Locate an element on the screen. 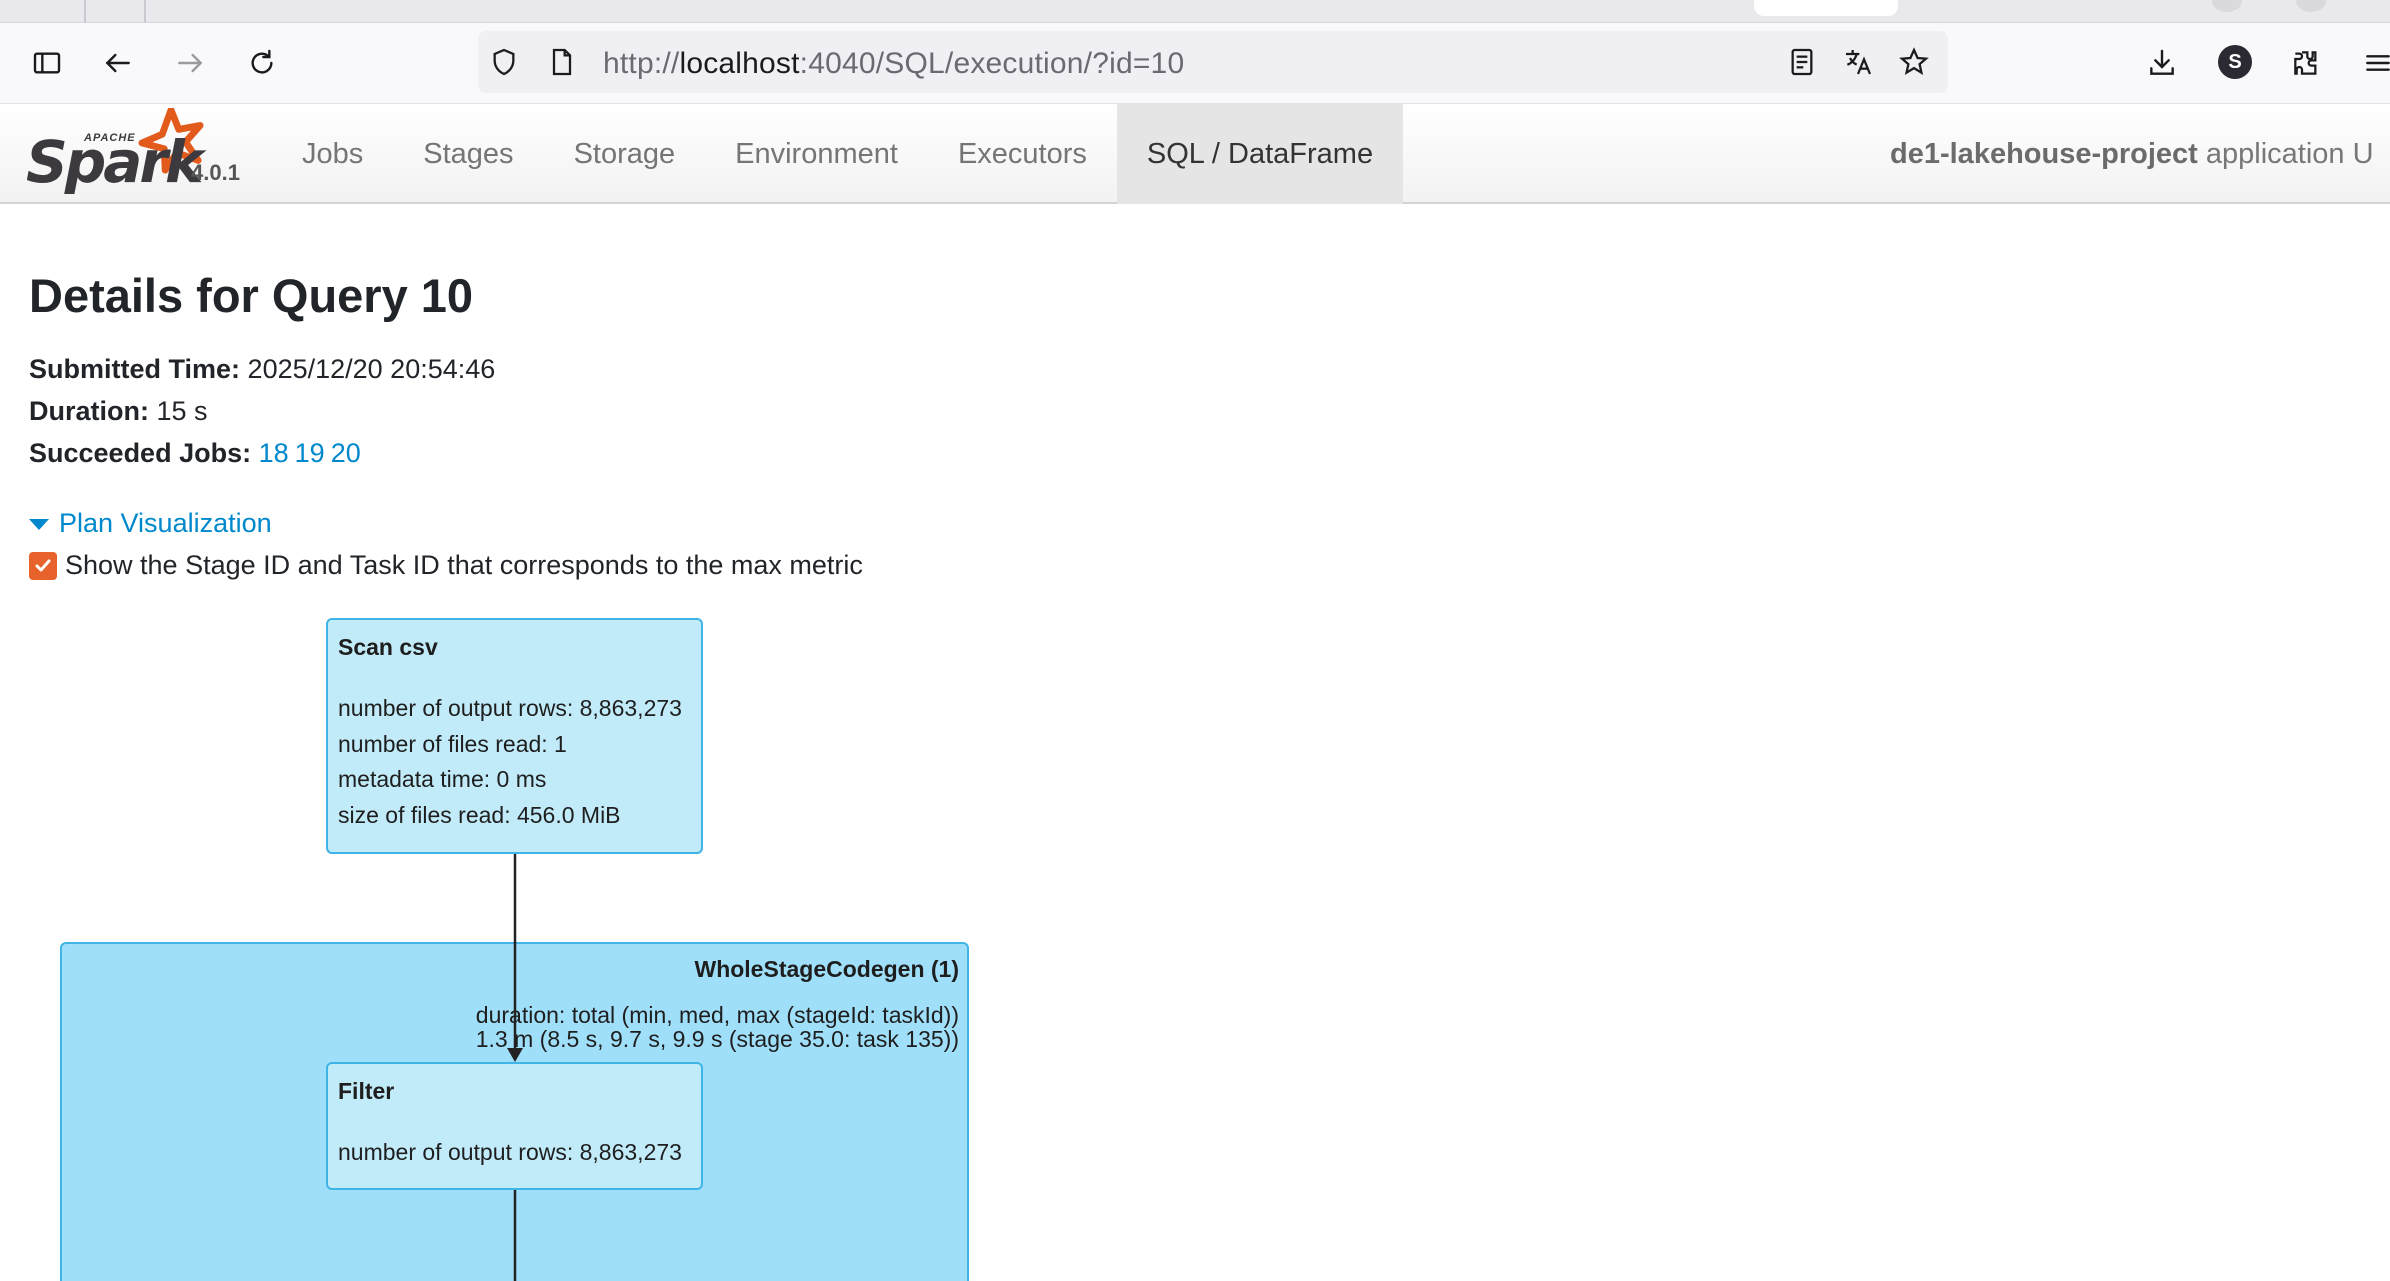  succeeded-jobs-label: Succeeded Jobs: is located at coordinates (140, 453).